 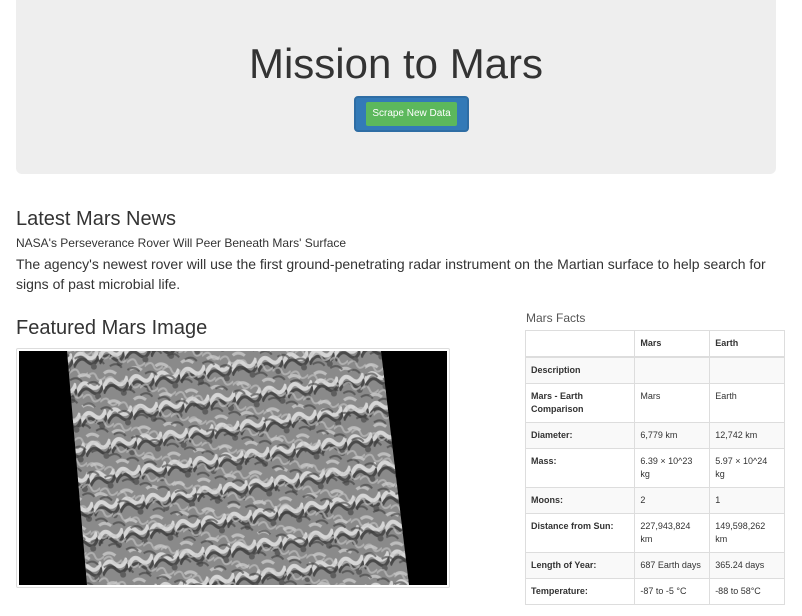 I want to click on mars-value, so click(x=672, y=370).